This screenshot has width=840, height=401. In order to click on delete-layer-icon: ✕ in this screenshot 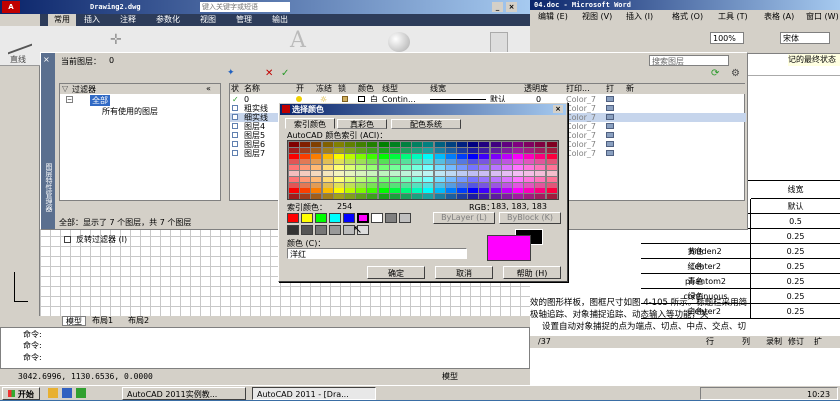, I will do `click(269, 73)`.